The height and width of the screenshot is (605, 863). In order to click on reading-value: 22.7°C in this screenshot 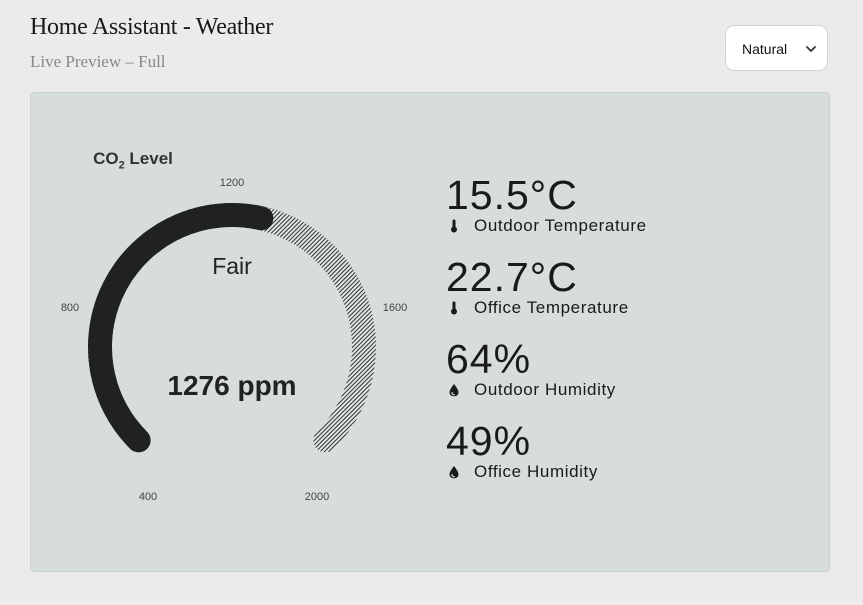, I will do `click(512, 277)`.